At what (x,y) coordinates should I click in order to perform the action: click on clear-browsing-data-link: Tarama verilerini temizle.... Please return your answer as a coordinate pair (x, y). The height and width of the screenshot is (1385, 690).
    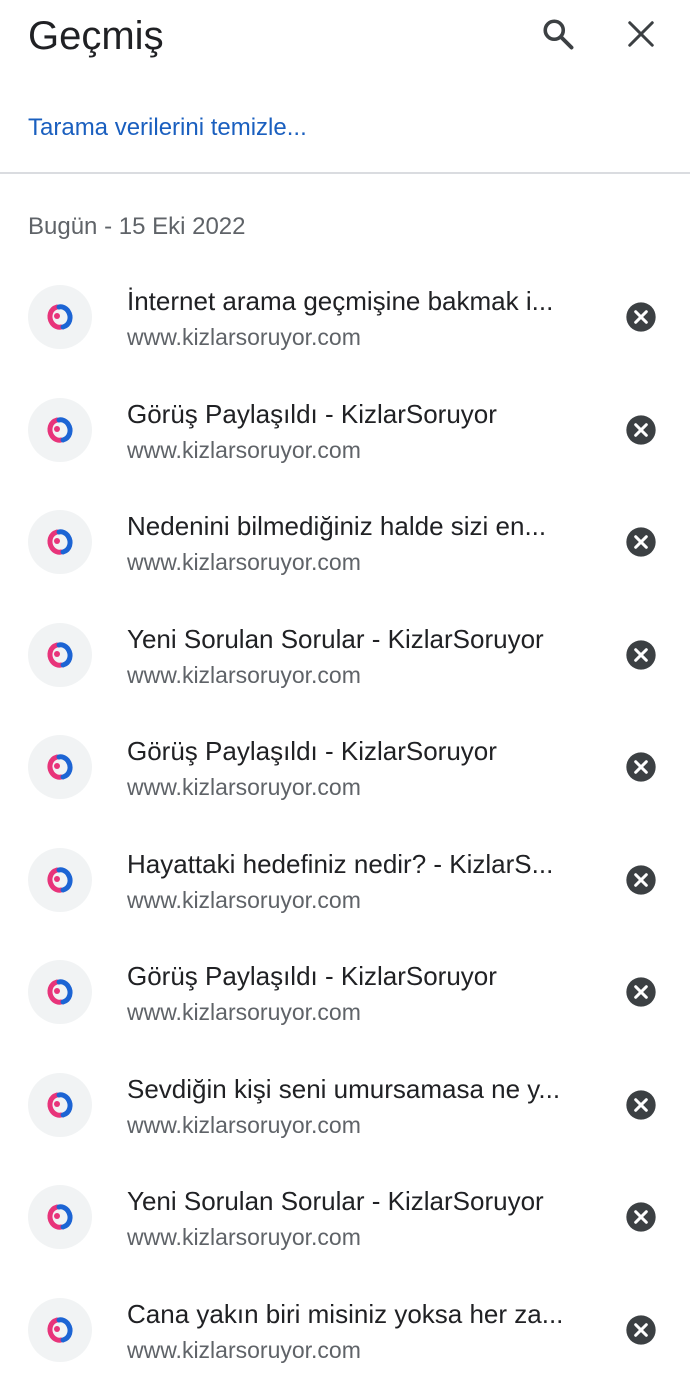
    Looking at the image, I should click on (167, 128).